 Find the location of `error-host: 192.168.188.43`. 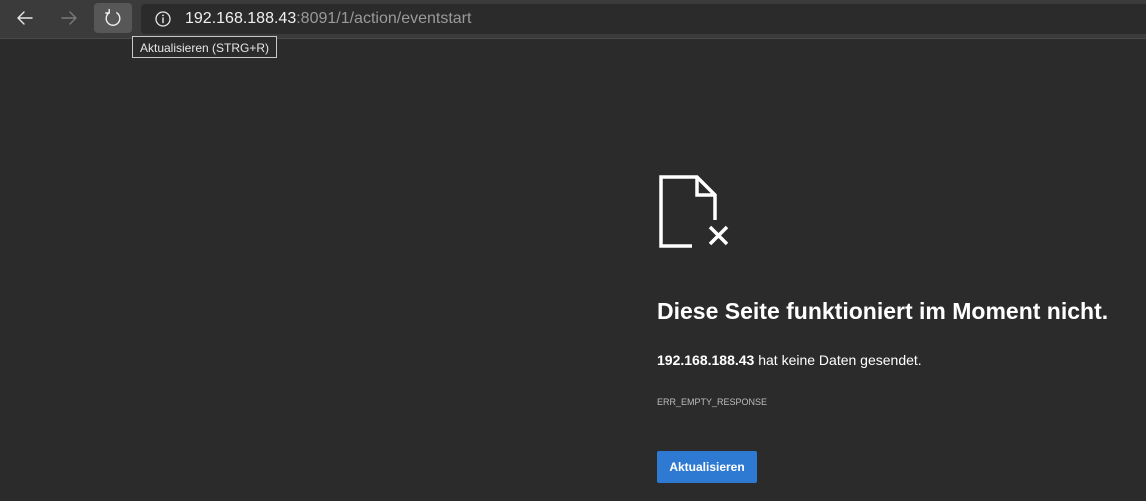

error-host: 192.168.188.43 is located at coordinates (706, 360).